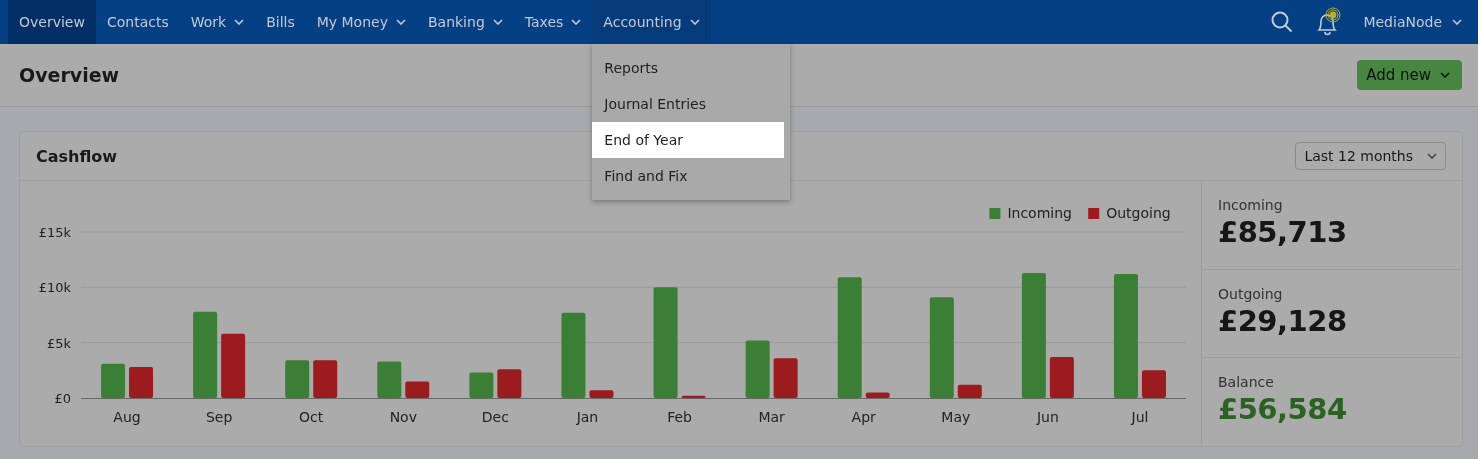 This screenshot has height=459, width=1478. Describe the element at coordinates (403, 417) in the screenshot. I see `axis-label: Nov` at that location.